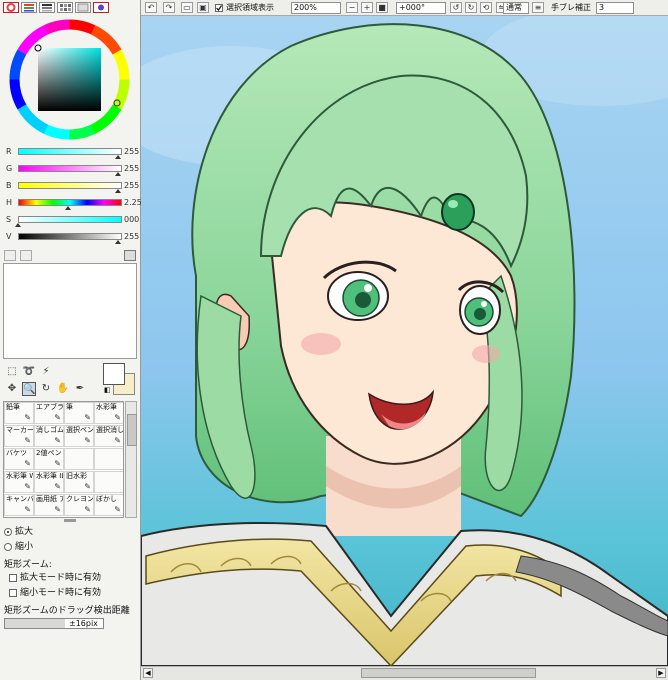 The width and height of the screenshot is (668, 680). I want to click on rotation-field: +000°, so click(421, 8).